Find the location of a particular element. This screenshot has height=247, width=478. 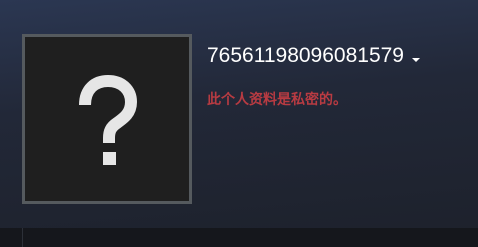

question-mark-icon is located at coordinates (108, 120).